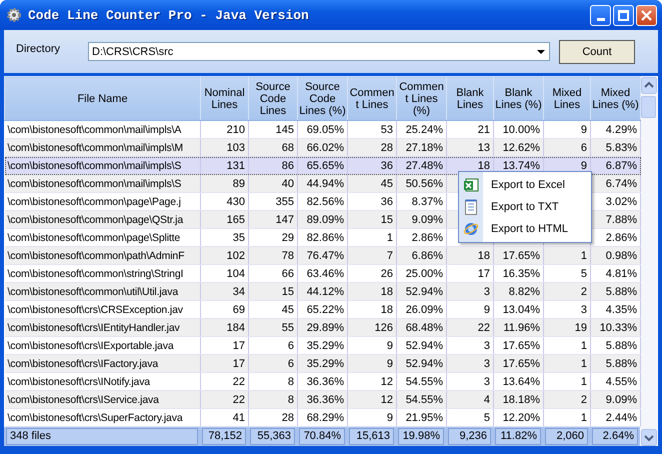 The image size is (662, 454). I want to click on column-header: Comment Lines (%), so click(421, 98).